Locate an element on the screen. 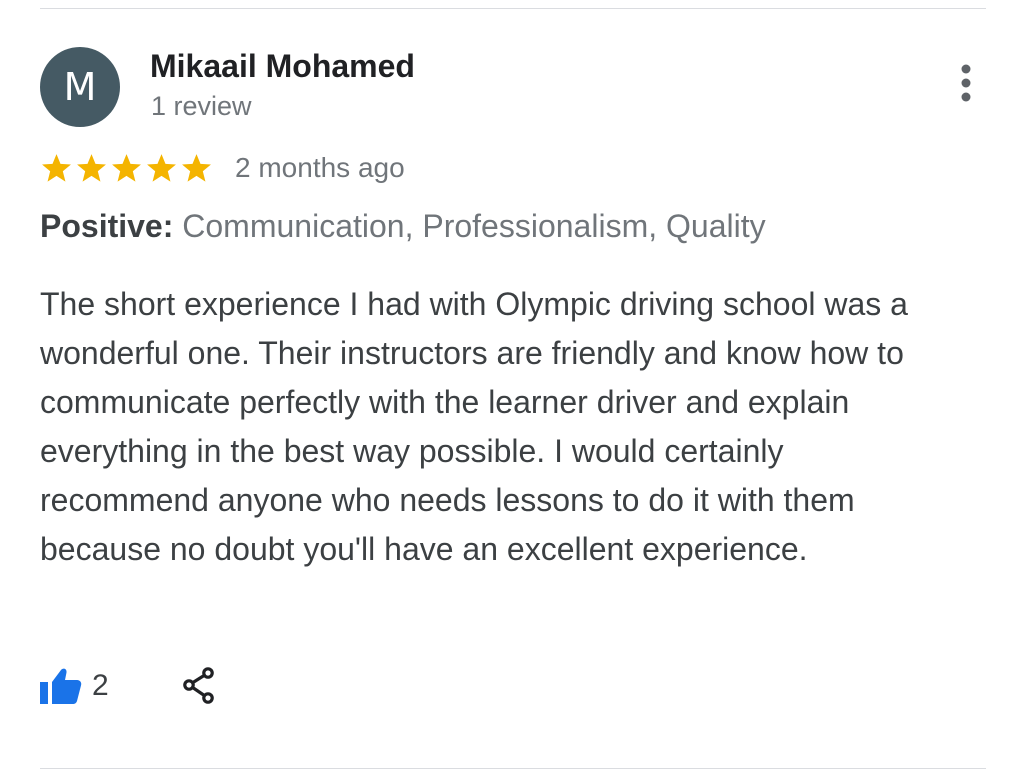 This screenshot has height=777, width=1024. positive-label: Positive: is located at coordinates (107, 226).